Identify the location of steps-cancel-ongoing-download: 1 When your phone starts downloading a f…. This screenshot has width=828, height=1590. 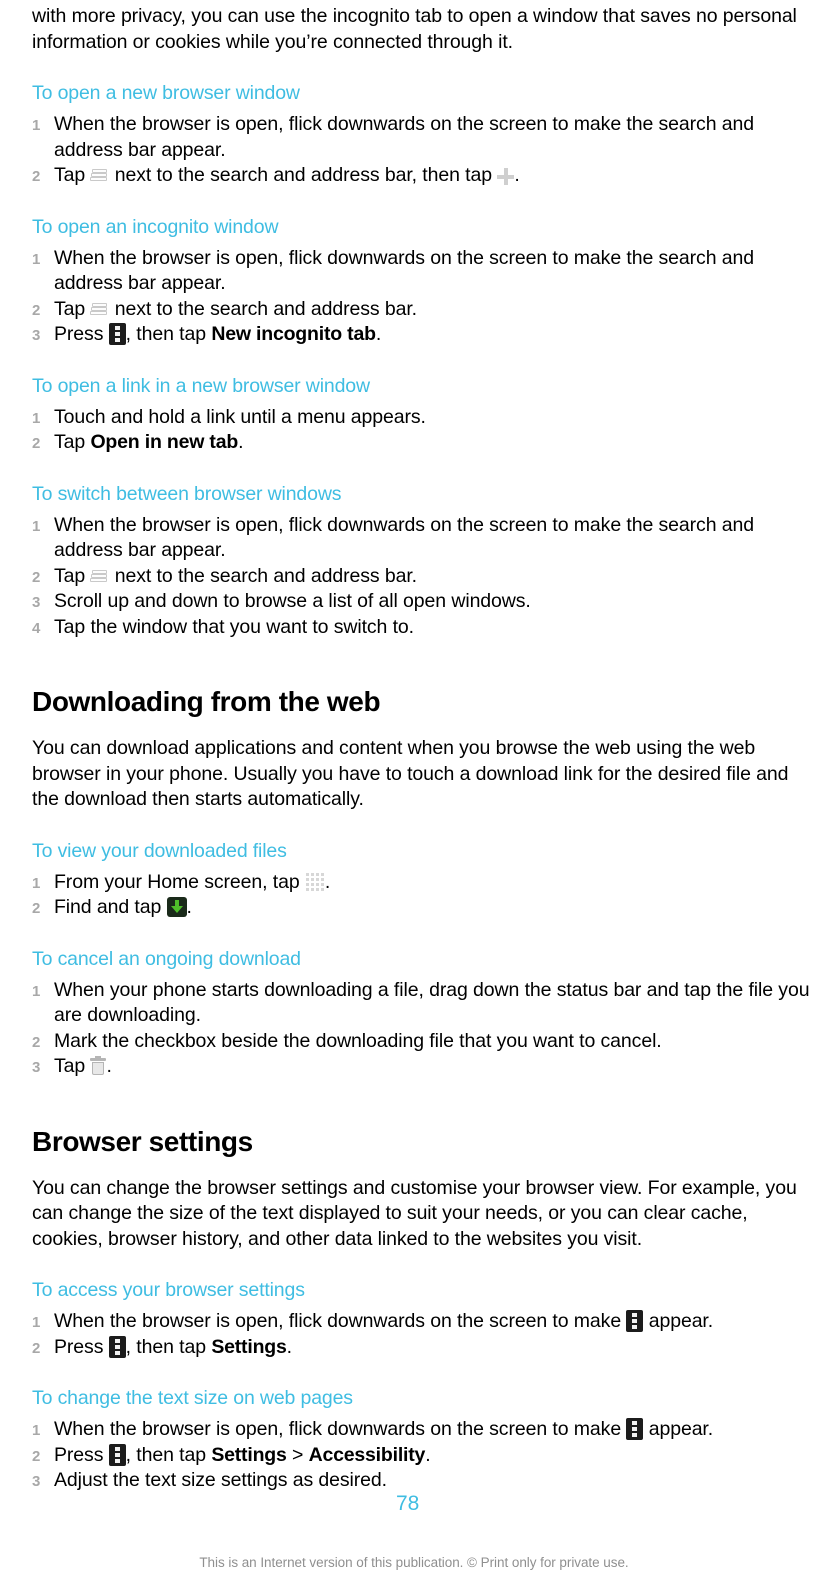
(424, 1029).